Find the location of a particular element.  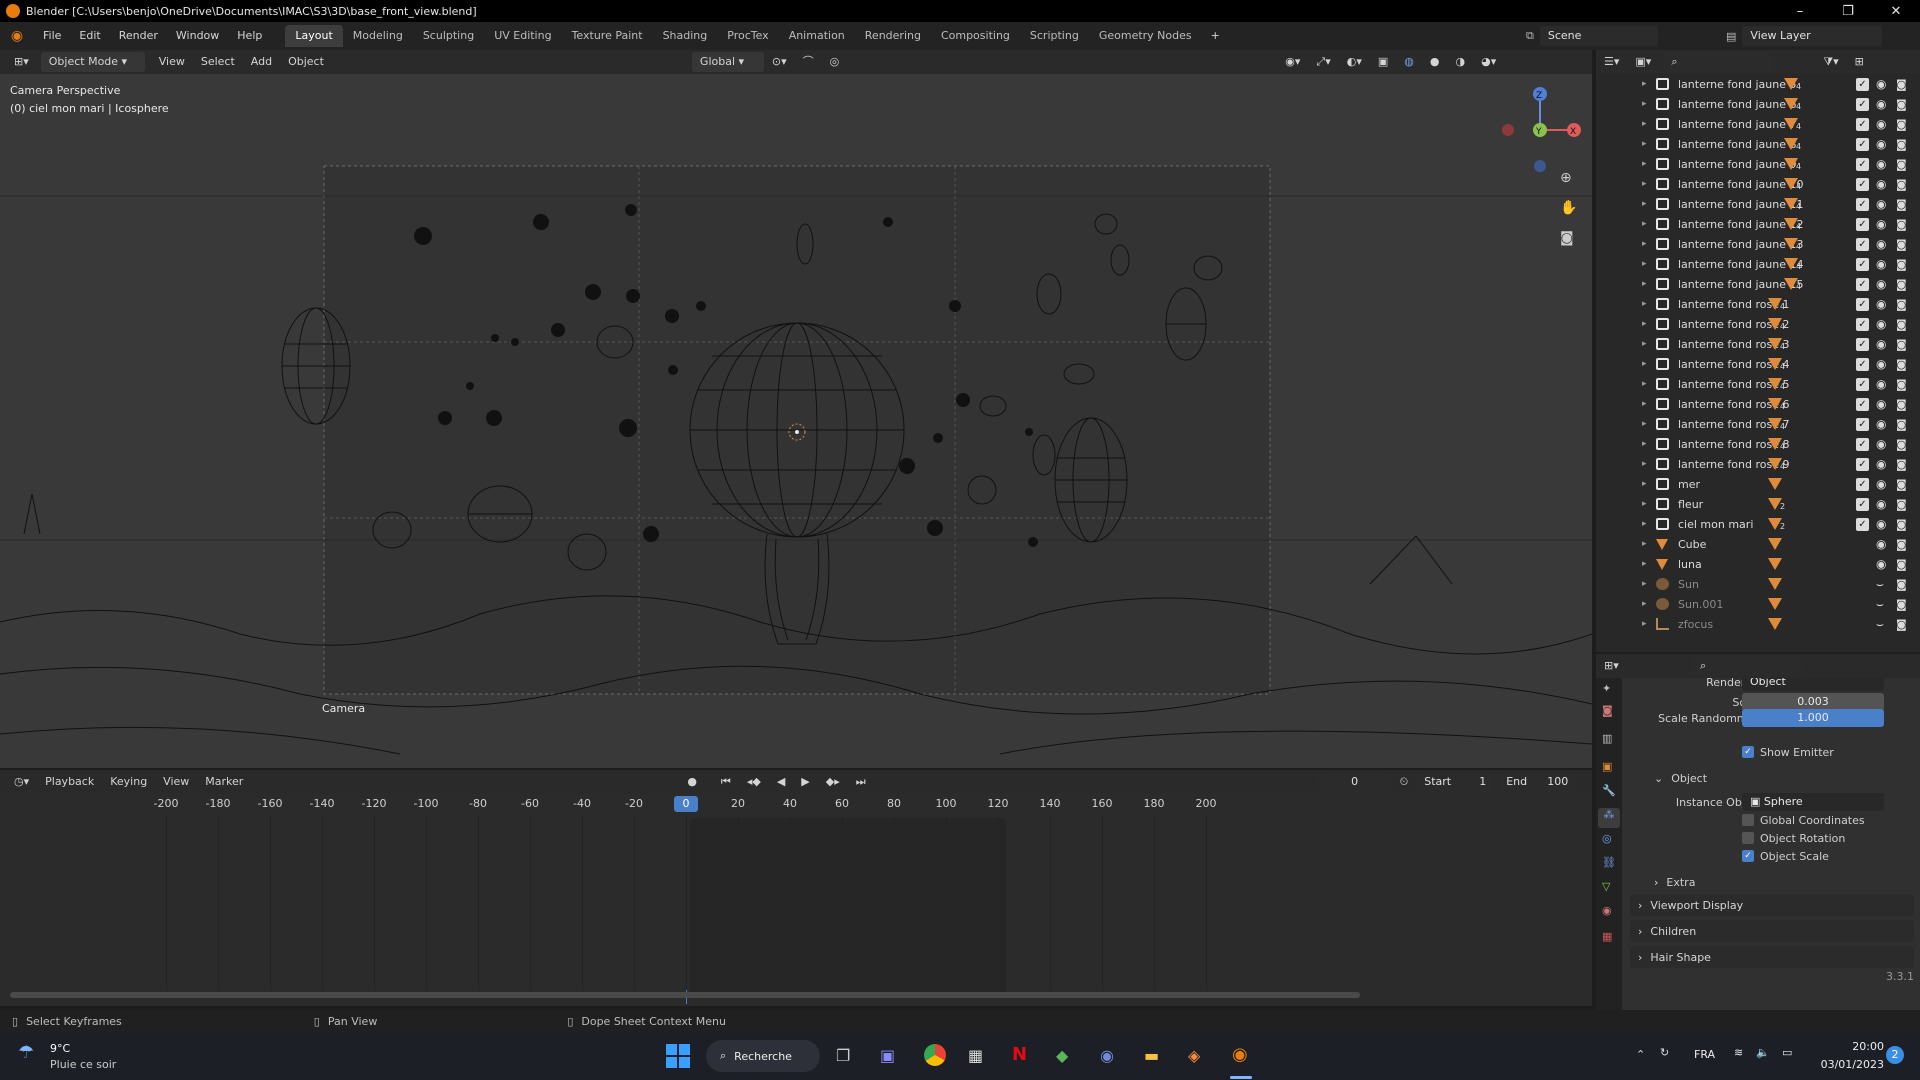

outliner-row: ▸ lanterne fond rose 1 4 ✓ ◉ ◙ is located at coordinates (1758, 304).